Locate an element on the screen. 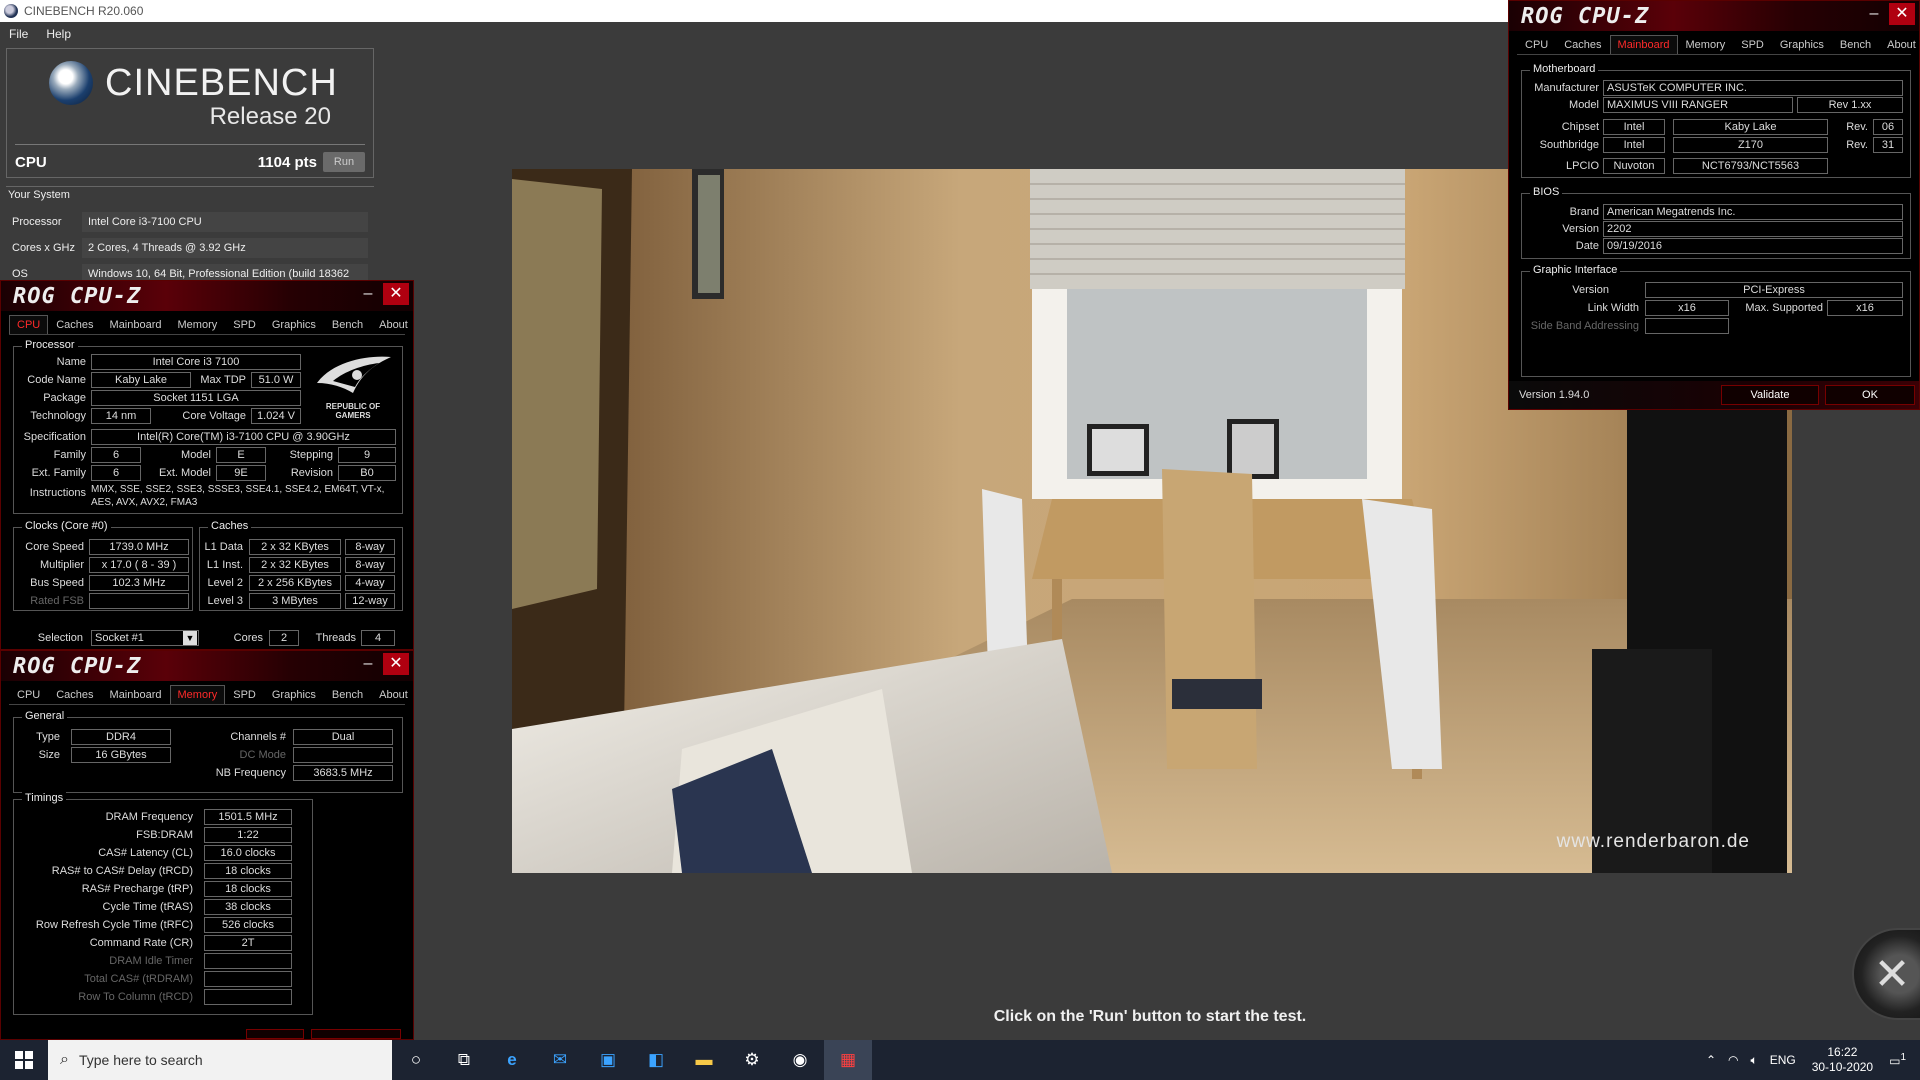  volume-icon: 🔈︎ is located at coordinates (1753, 1060).